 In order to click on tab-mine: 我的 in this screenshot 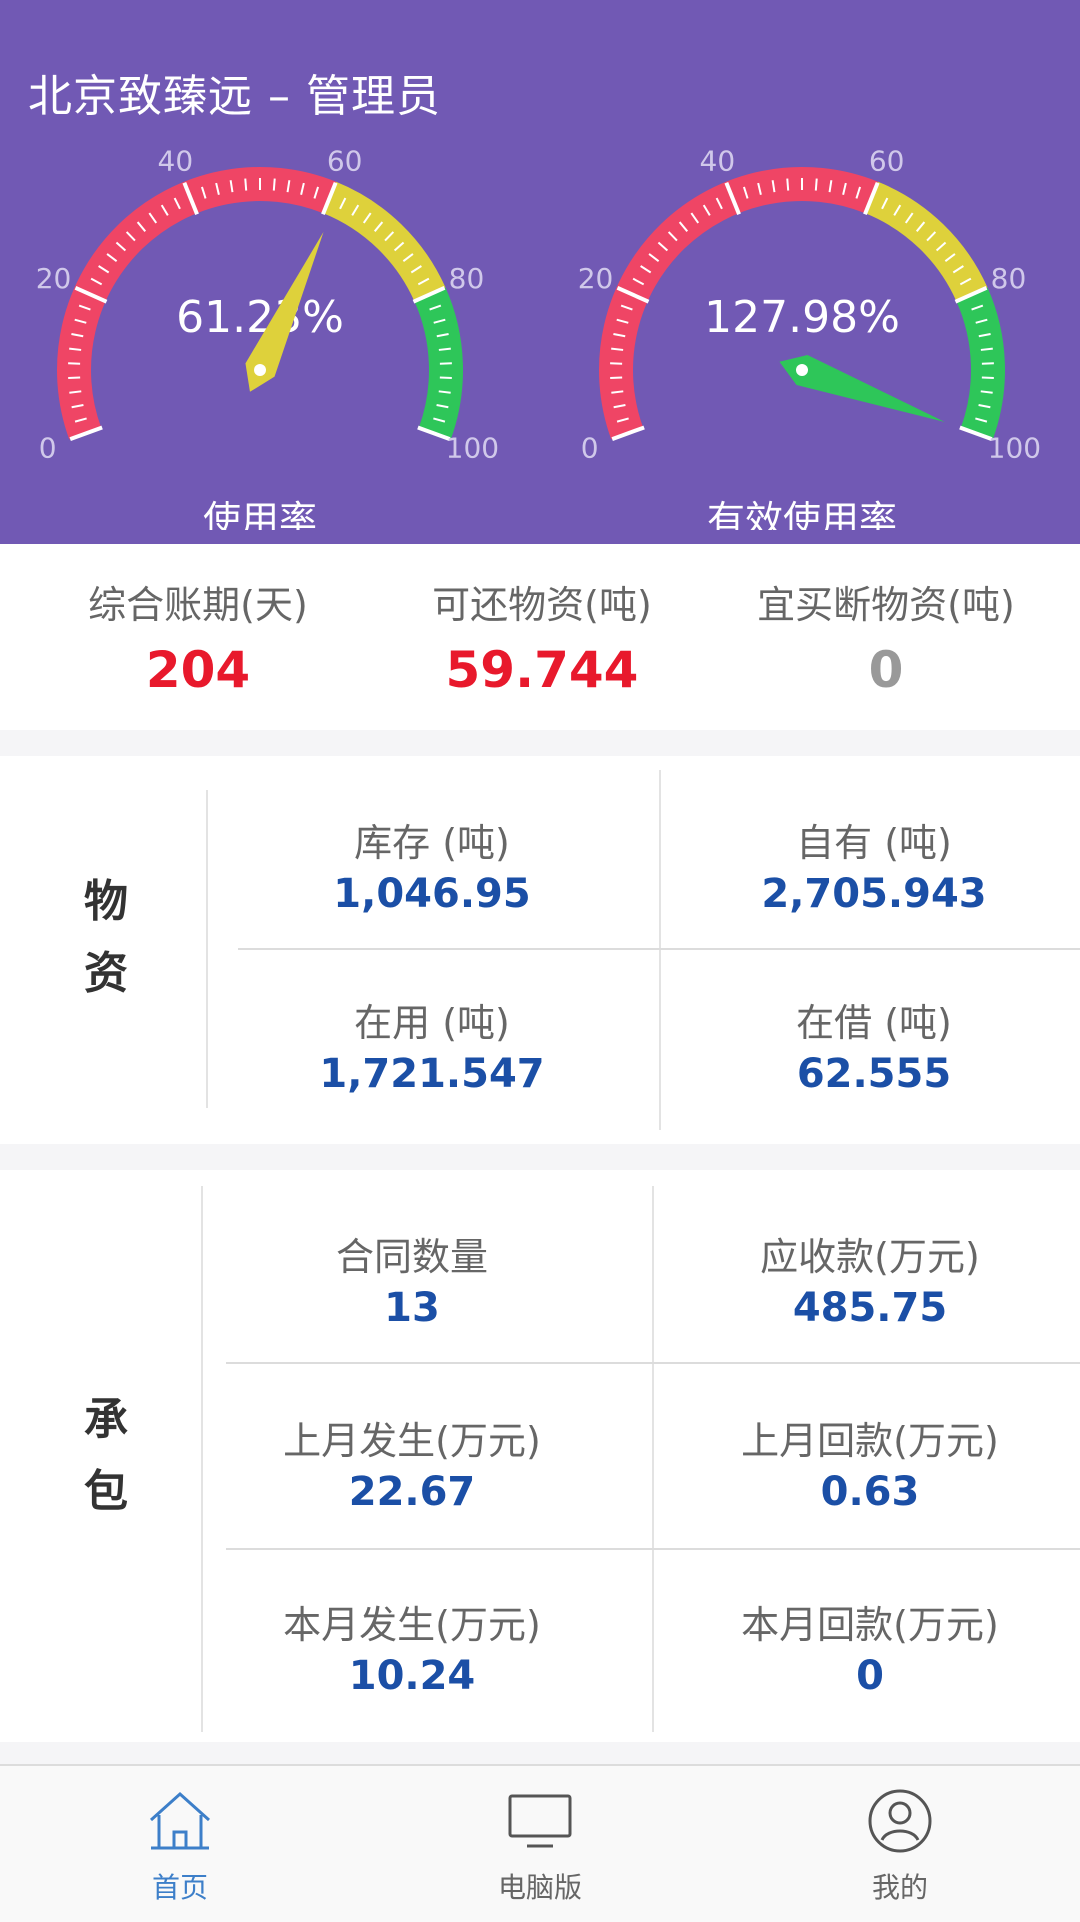, I will do `click(900, 1847)`.